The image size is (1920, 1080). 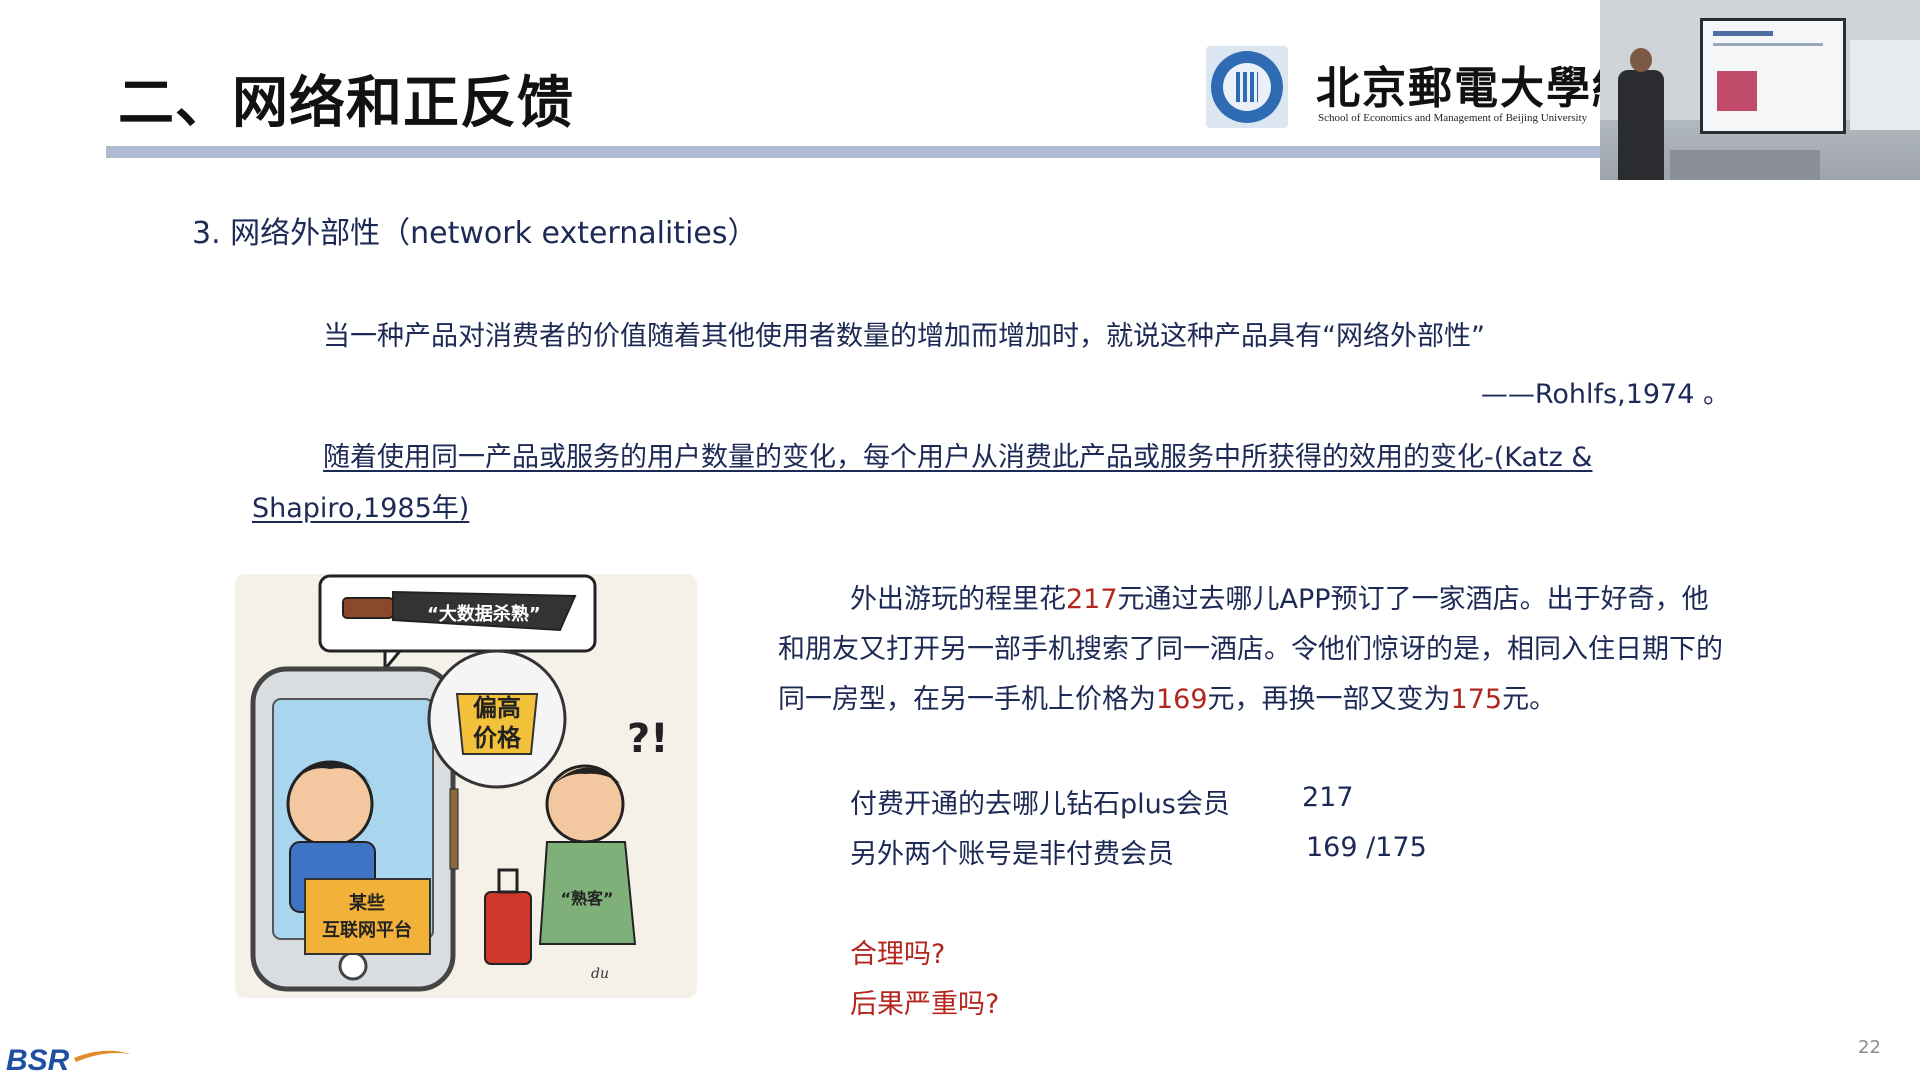 What do you see at coordinates (1605, 394) in the screenshot?
I see `citation-rohlfs: ——Rohlfs,1974 。` at bounding box center [1605, 394].